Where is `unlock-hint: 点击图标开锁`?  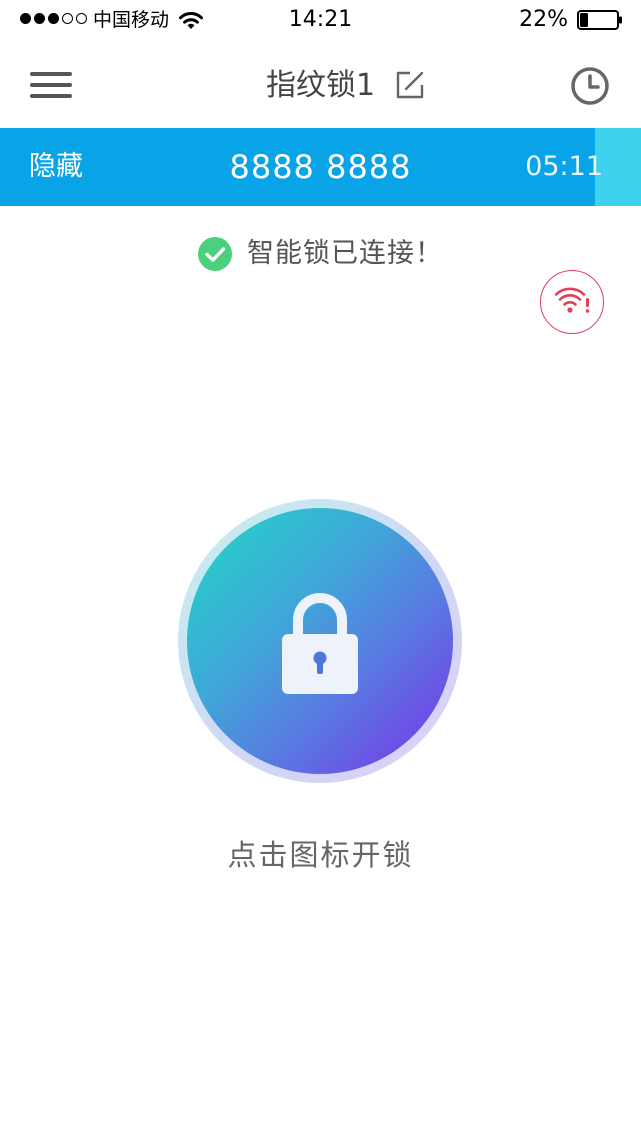 unlock-hint: 点击图标开锁 is located at coordinates (320, 855).